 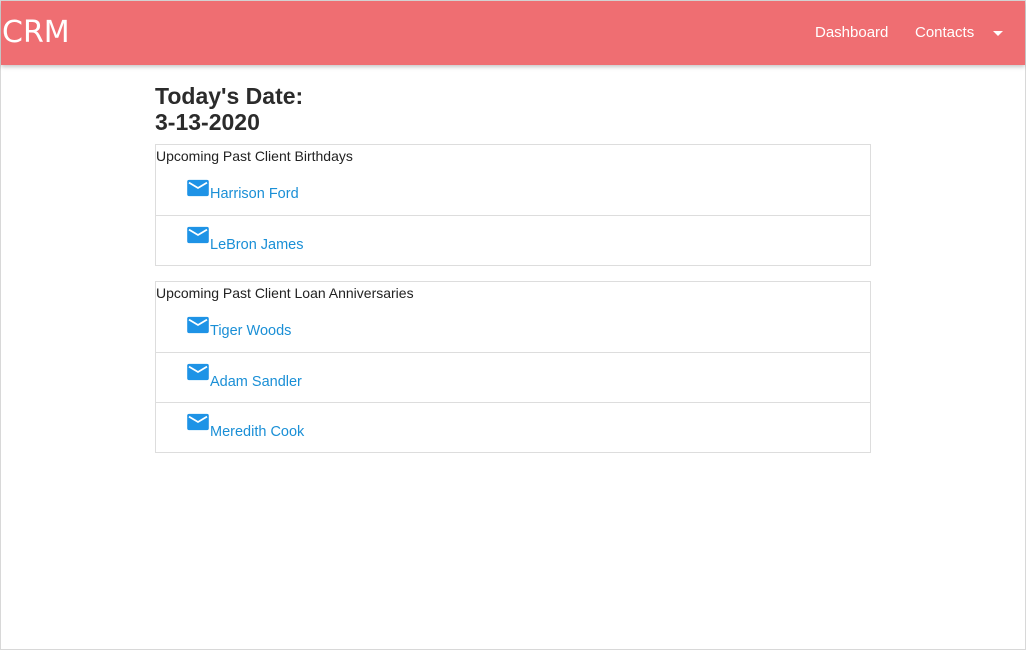 I want to click on nav-contacts-link: Contacts, so click(x=944, y=33).